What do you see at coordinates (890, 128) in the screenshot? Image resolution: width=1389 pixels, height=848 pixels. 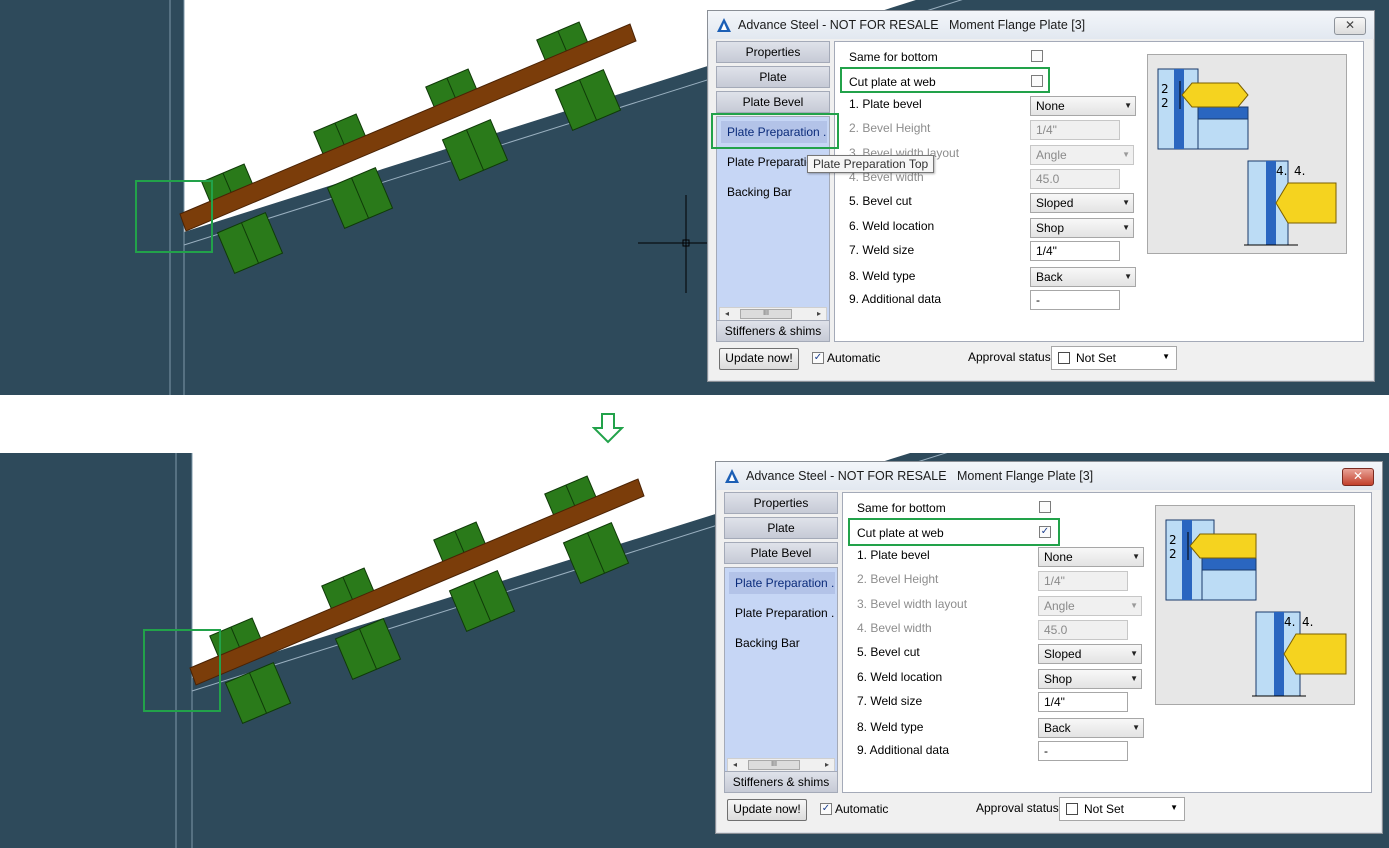 I see `bevel-height-label: 2. Bevel Height` at bounding box center [890, 128].